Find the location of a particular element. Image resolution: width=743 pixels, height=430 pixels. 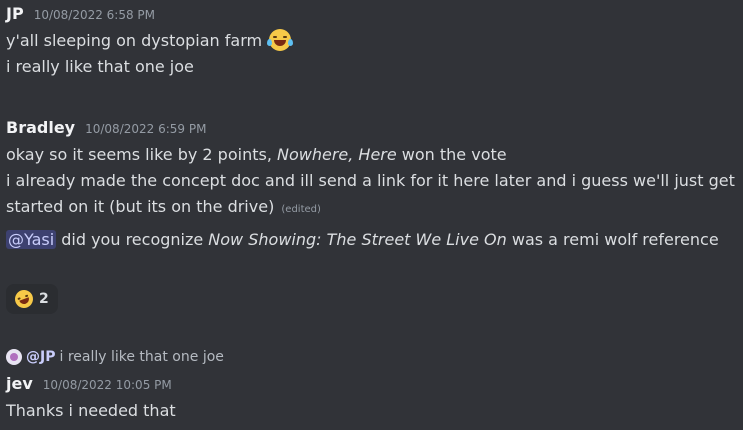

author-name: Bradley is located at coordinates (40, 127).